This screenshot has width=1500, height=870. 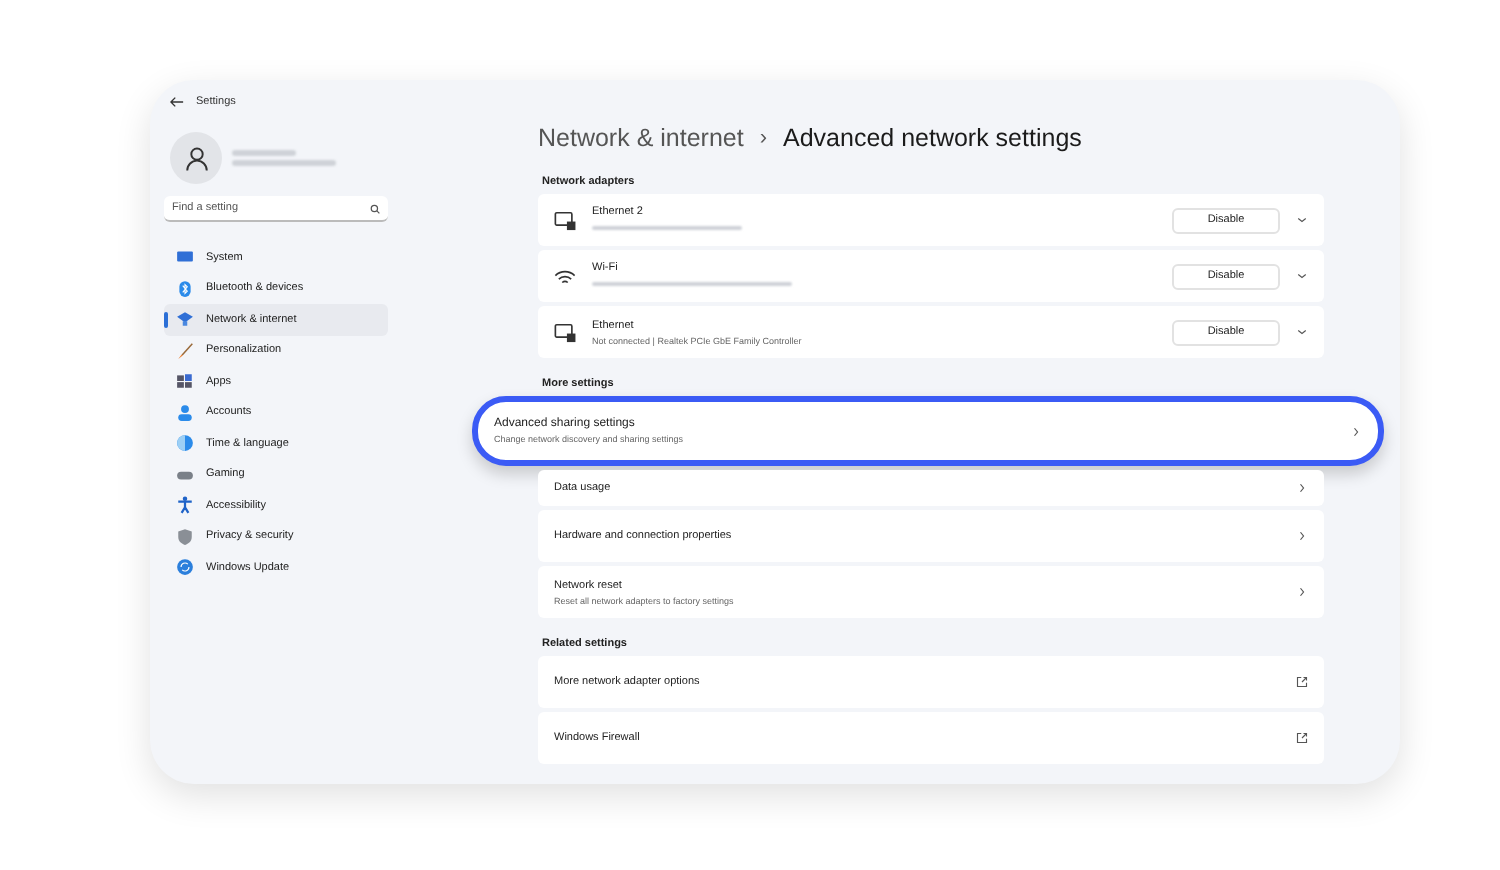 What do you see at coordinates (932, 138) in the screenshot?
I see `page-title: Advanced network settings` at bounding box center [932, 138].